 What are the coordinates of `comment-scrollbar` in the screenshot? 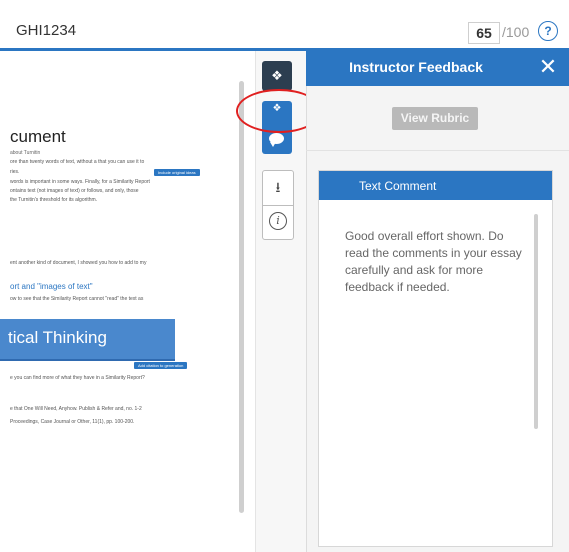 It's located at (536, 321).